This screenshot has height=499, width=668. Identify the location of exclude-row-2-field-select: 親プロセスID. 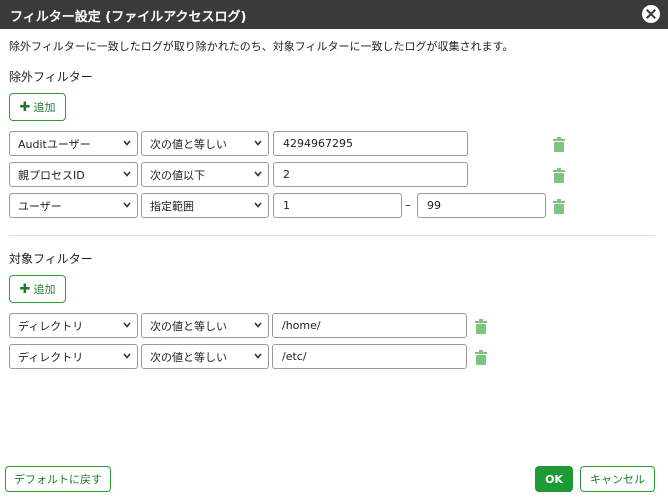
(73, 174).